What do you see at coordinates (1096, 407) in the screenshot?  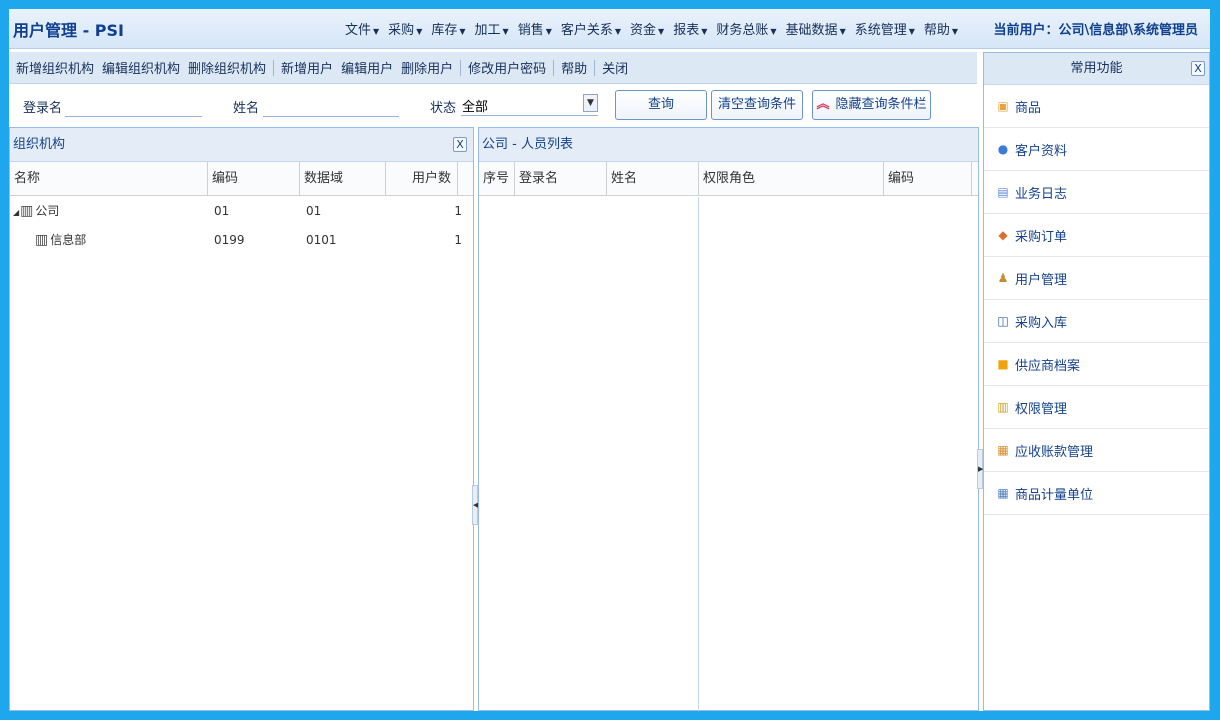 I see `sidebar-item-permissions: ▥ 权限管理` at bounding box center [1096, 407].